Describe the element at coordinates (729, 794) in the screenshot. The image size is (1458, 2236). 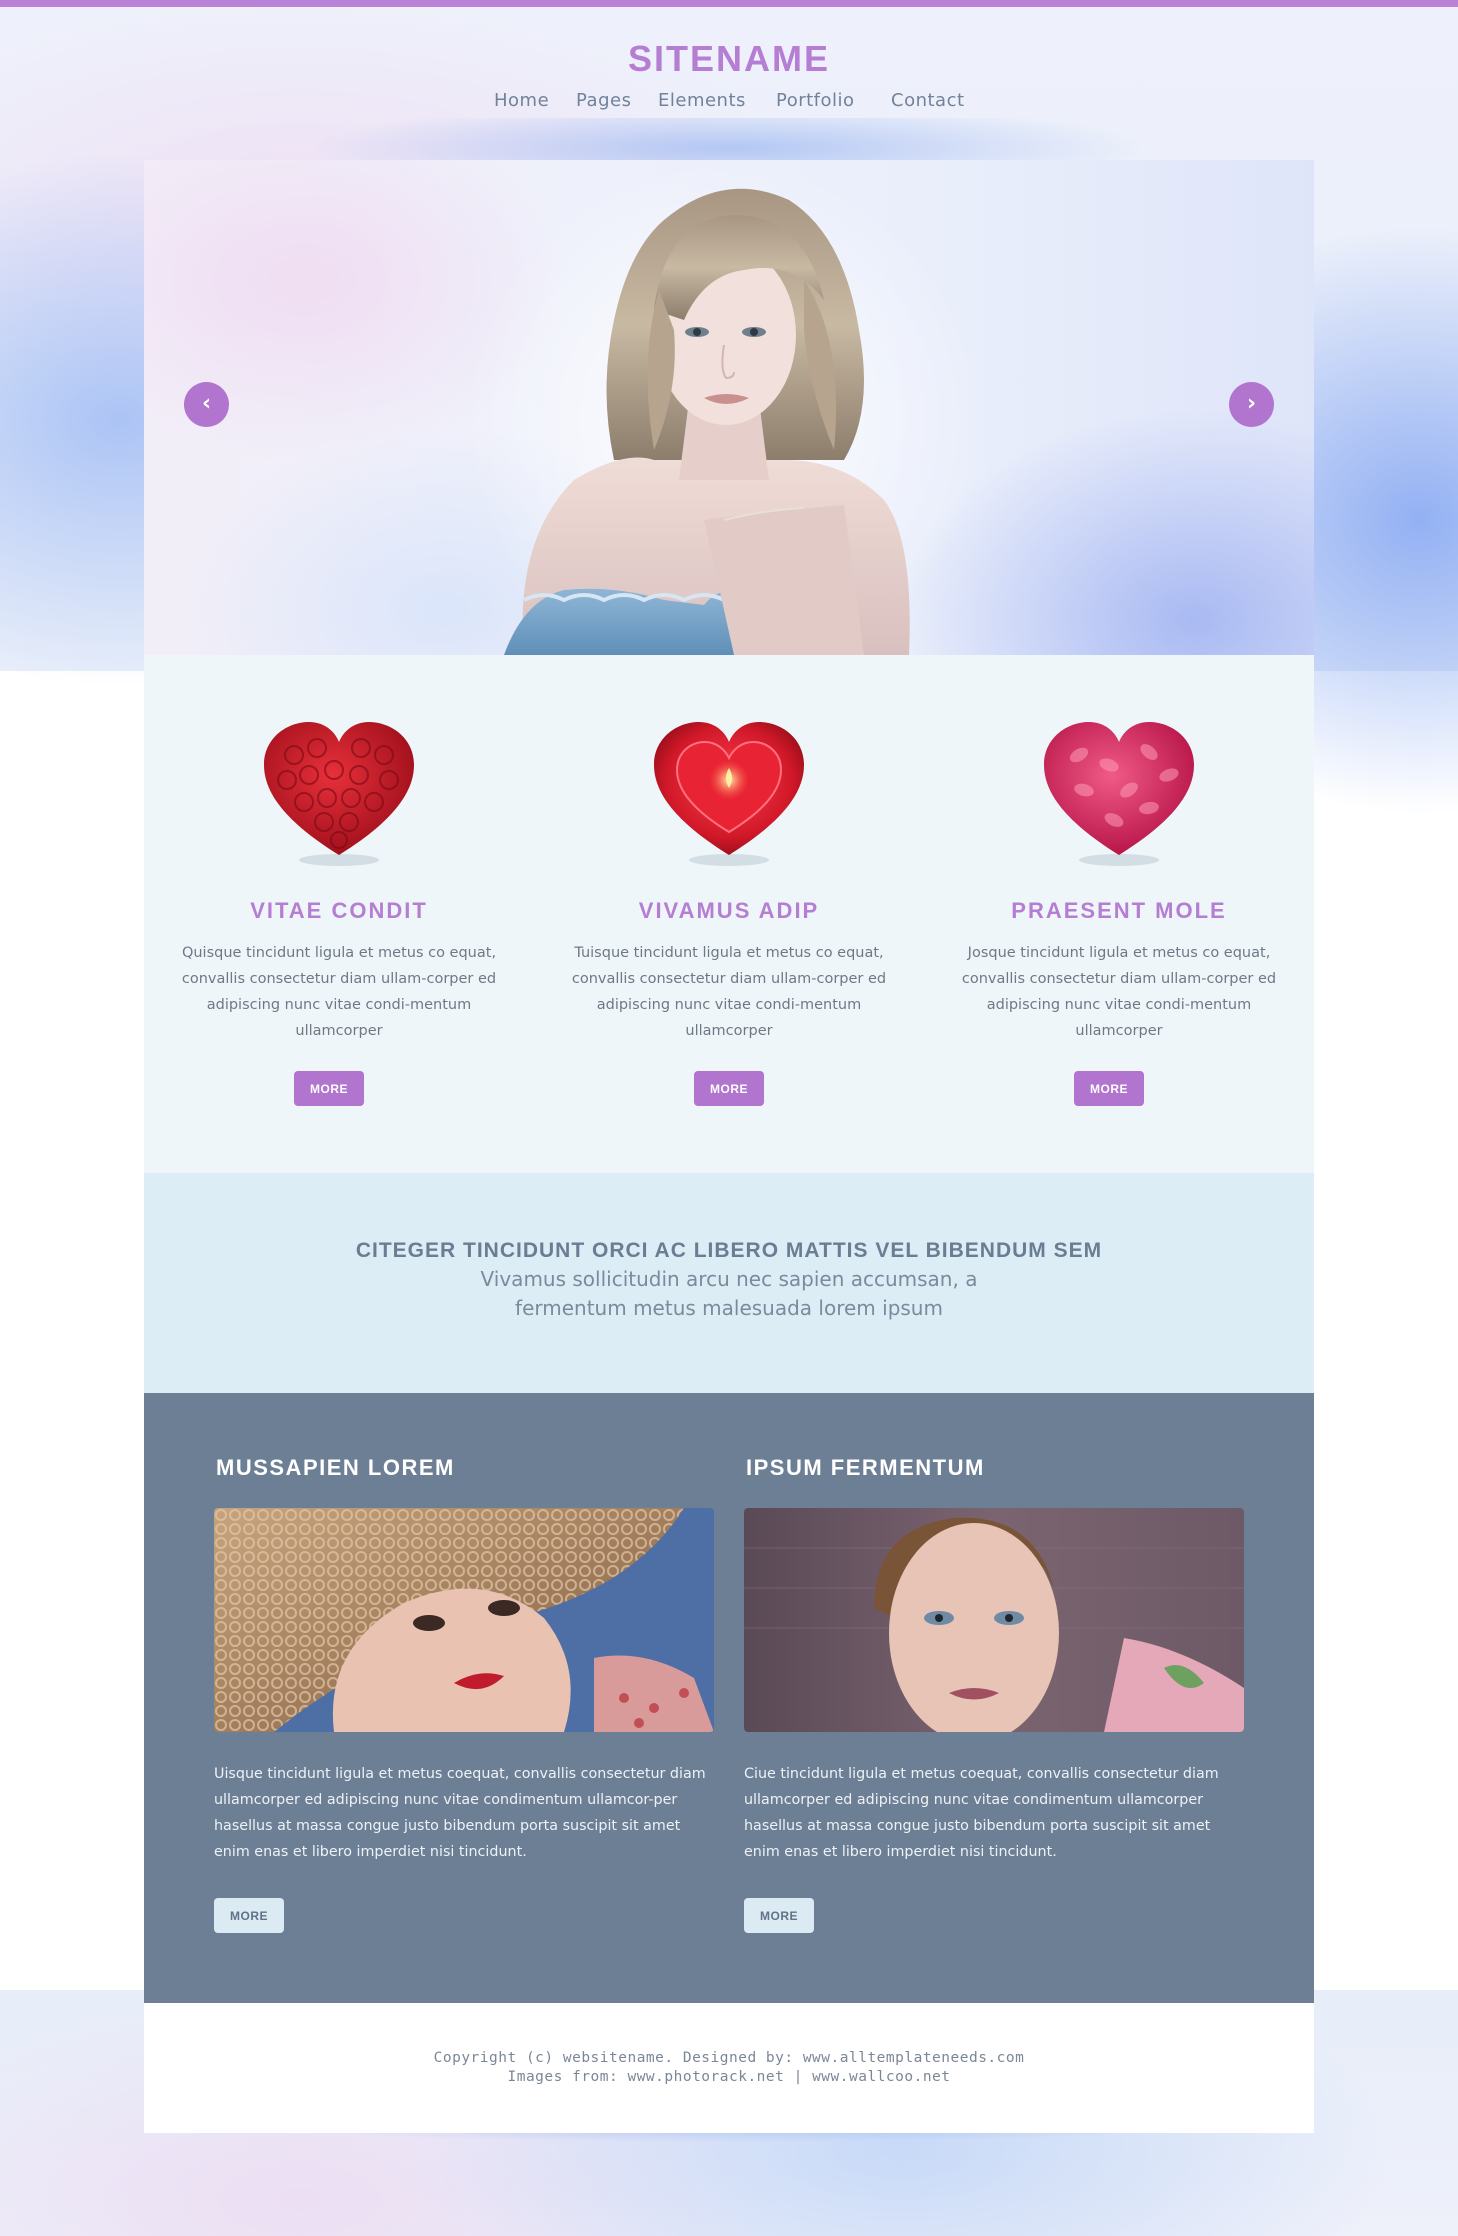
I see `candle-heart-image` at that location.